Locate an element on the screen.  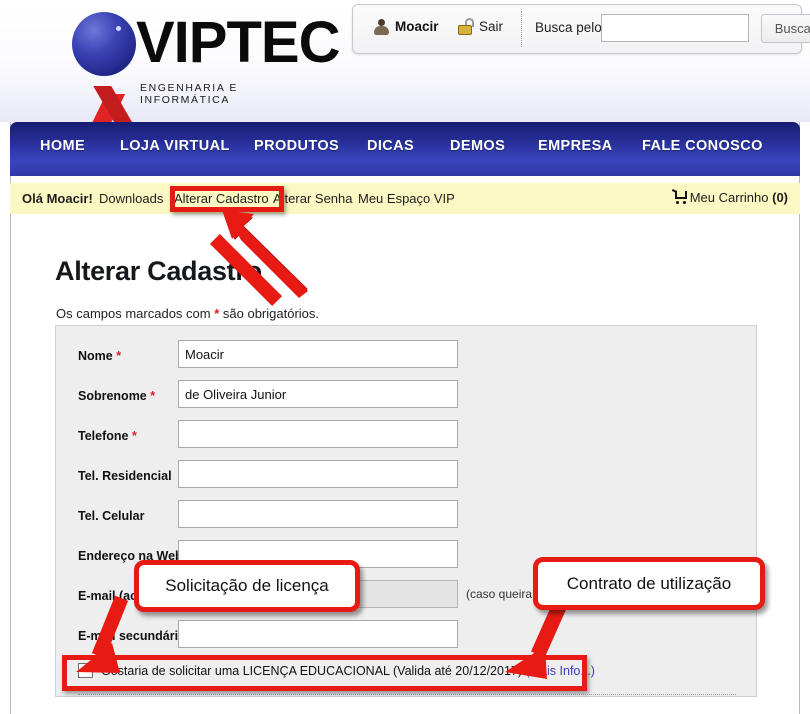
field-input-sobrenome is located at coordinates (318, 394).